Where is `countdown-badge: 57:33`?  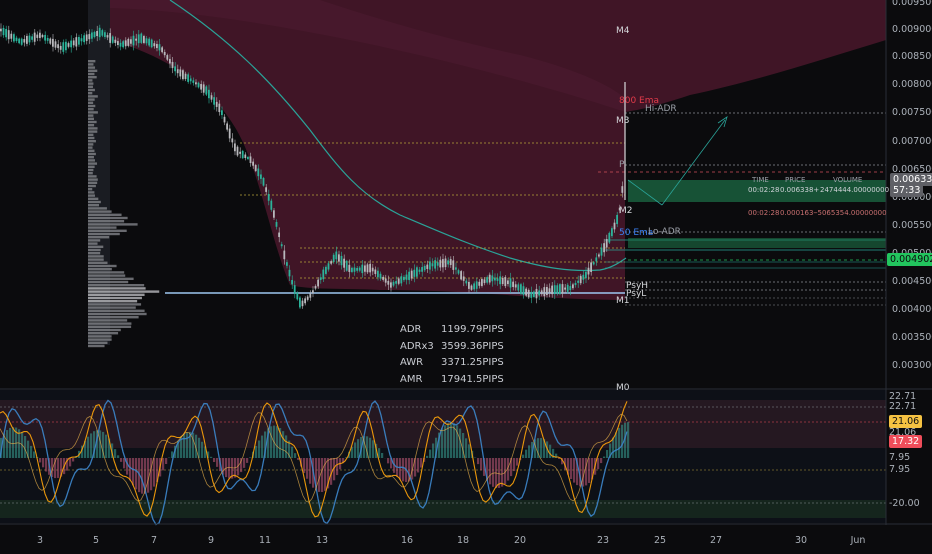
countdown-badge: 57:33 is located at coordinates (906, 190).